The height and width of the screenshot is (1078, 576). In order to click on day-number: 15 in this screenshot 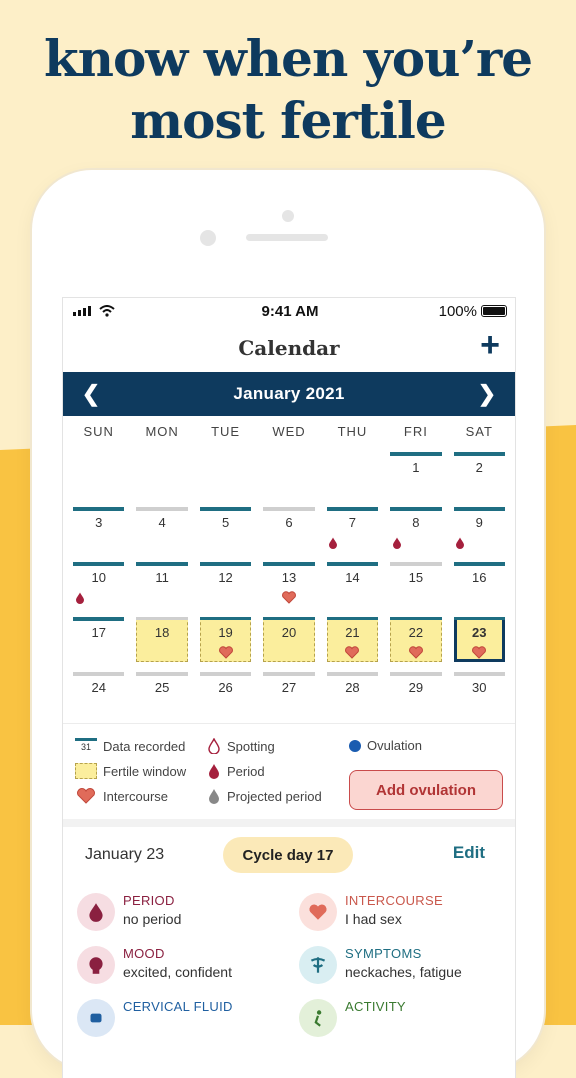, I will do `click(416, 577)`.